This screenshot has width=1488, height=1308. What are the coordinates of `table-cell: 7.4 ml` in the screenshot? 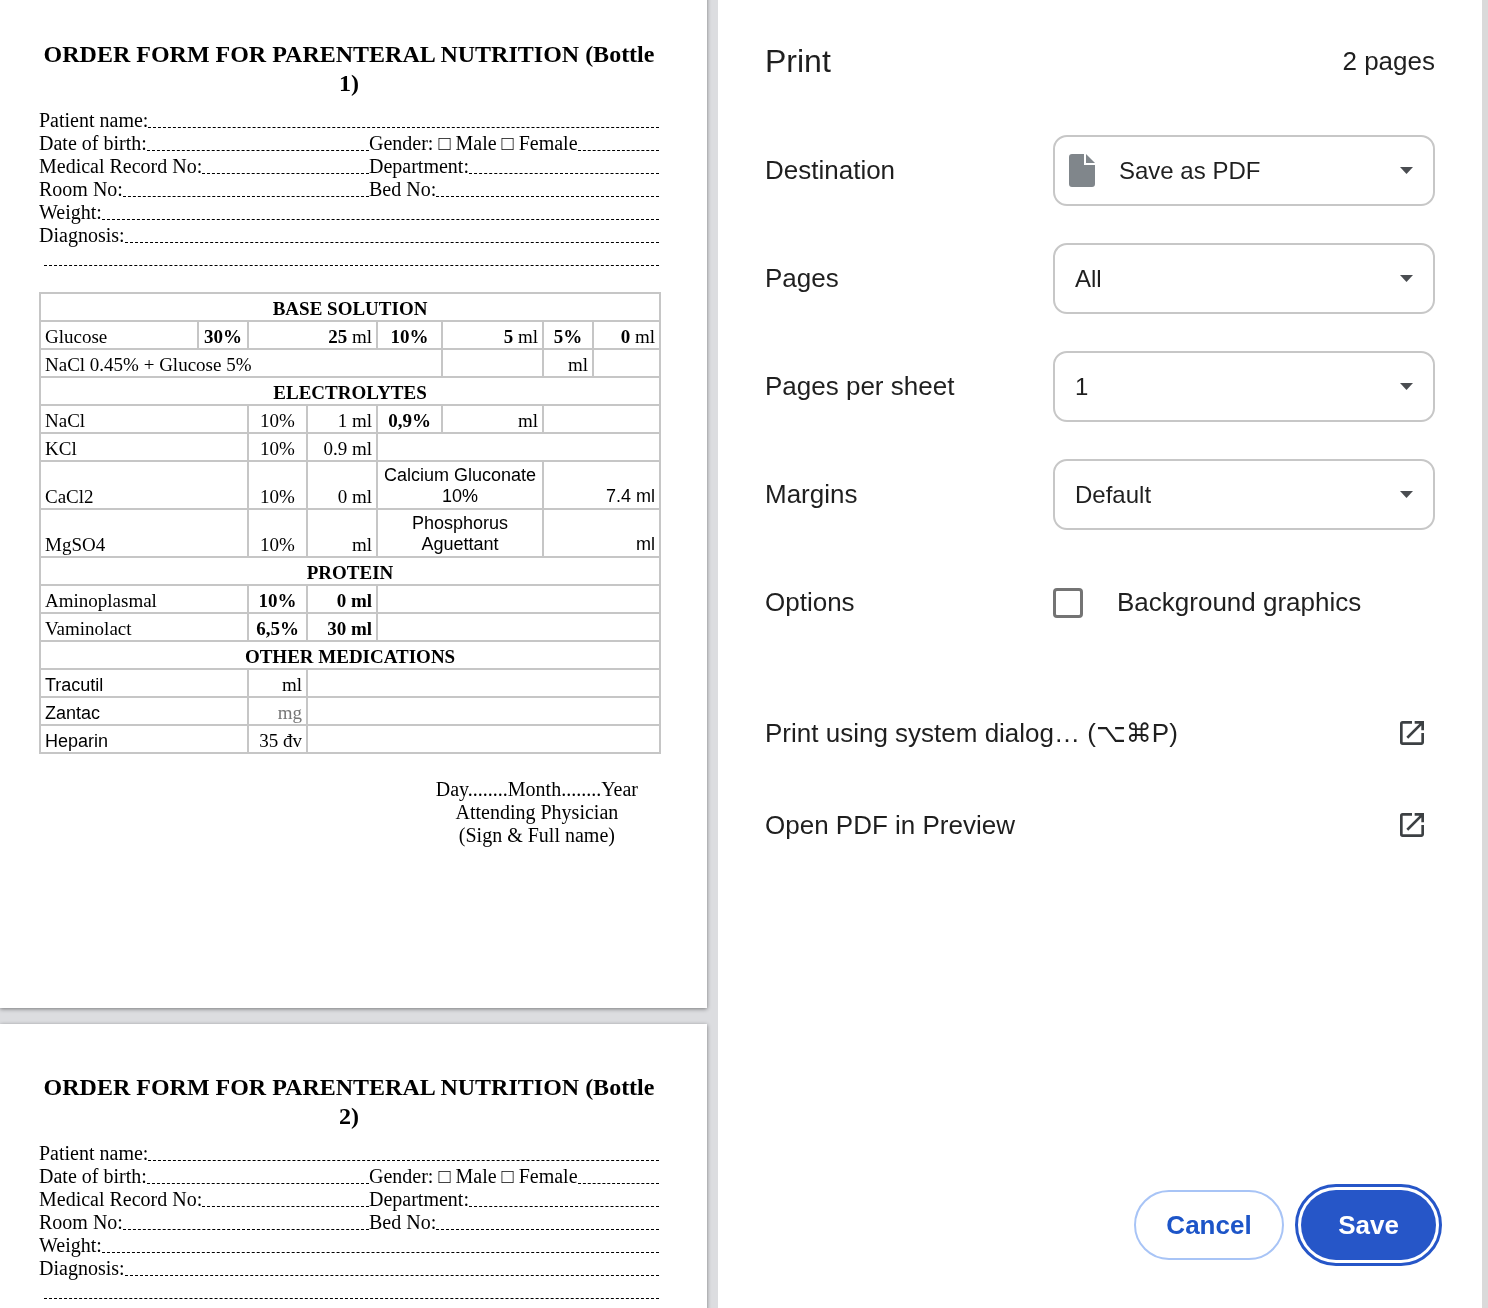 It's located at (602, 485).